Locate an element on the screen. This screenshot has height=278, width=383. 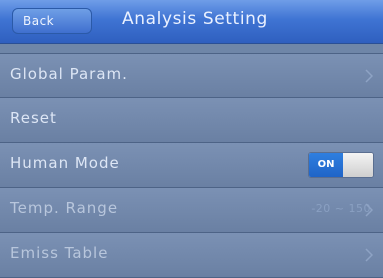
toggle-knob is located at coordinates (358, 165).